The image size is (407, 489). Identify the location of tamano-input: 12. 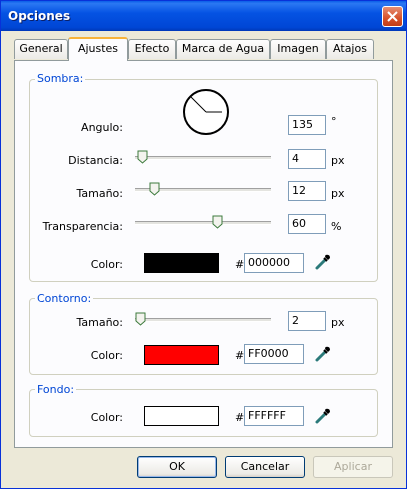
(307, 191).